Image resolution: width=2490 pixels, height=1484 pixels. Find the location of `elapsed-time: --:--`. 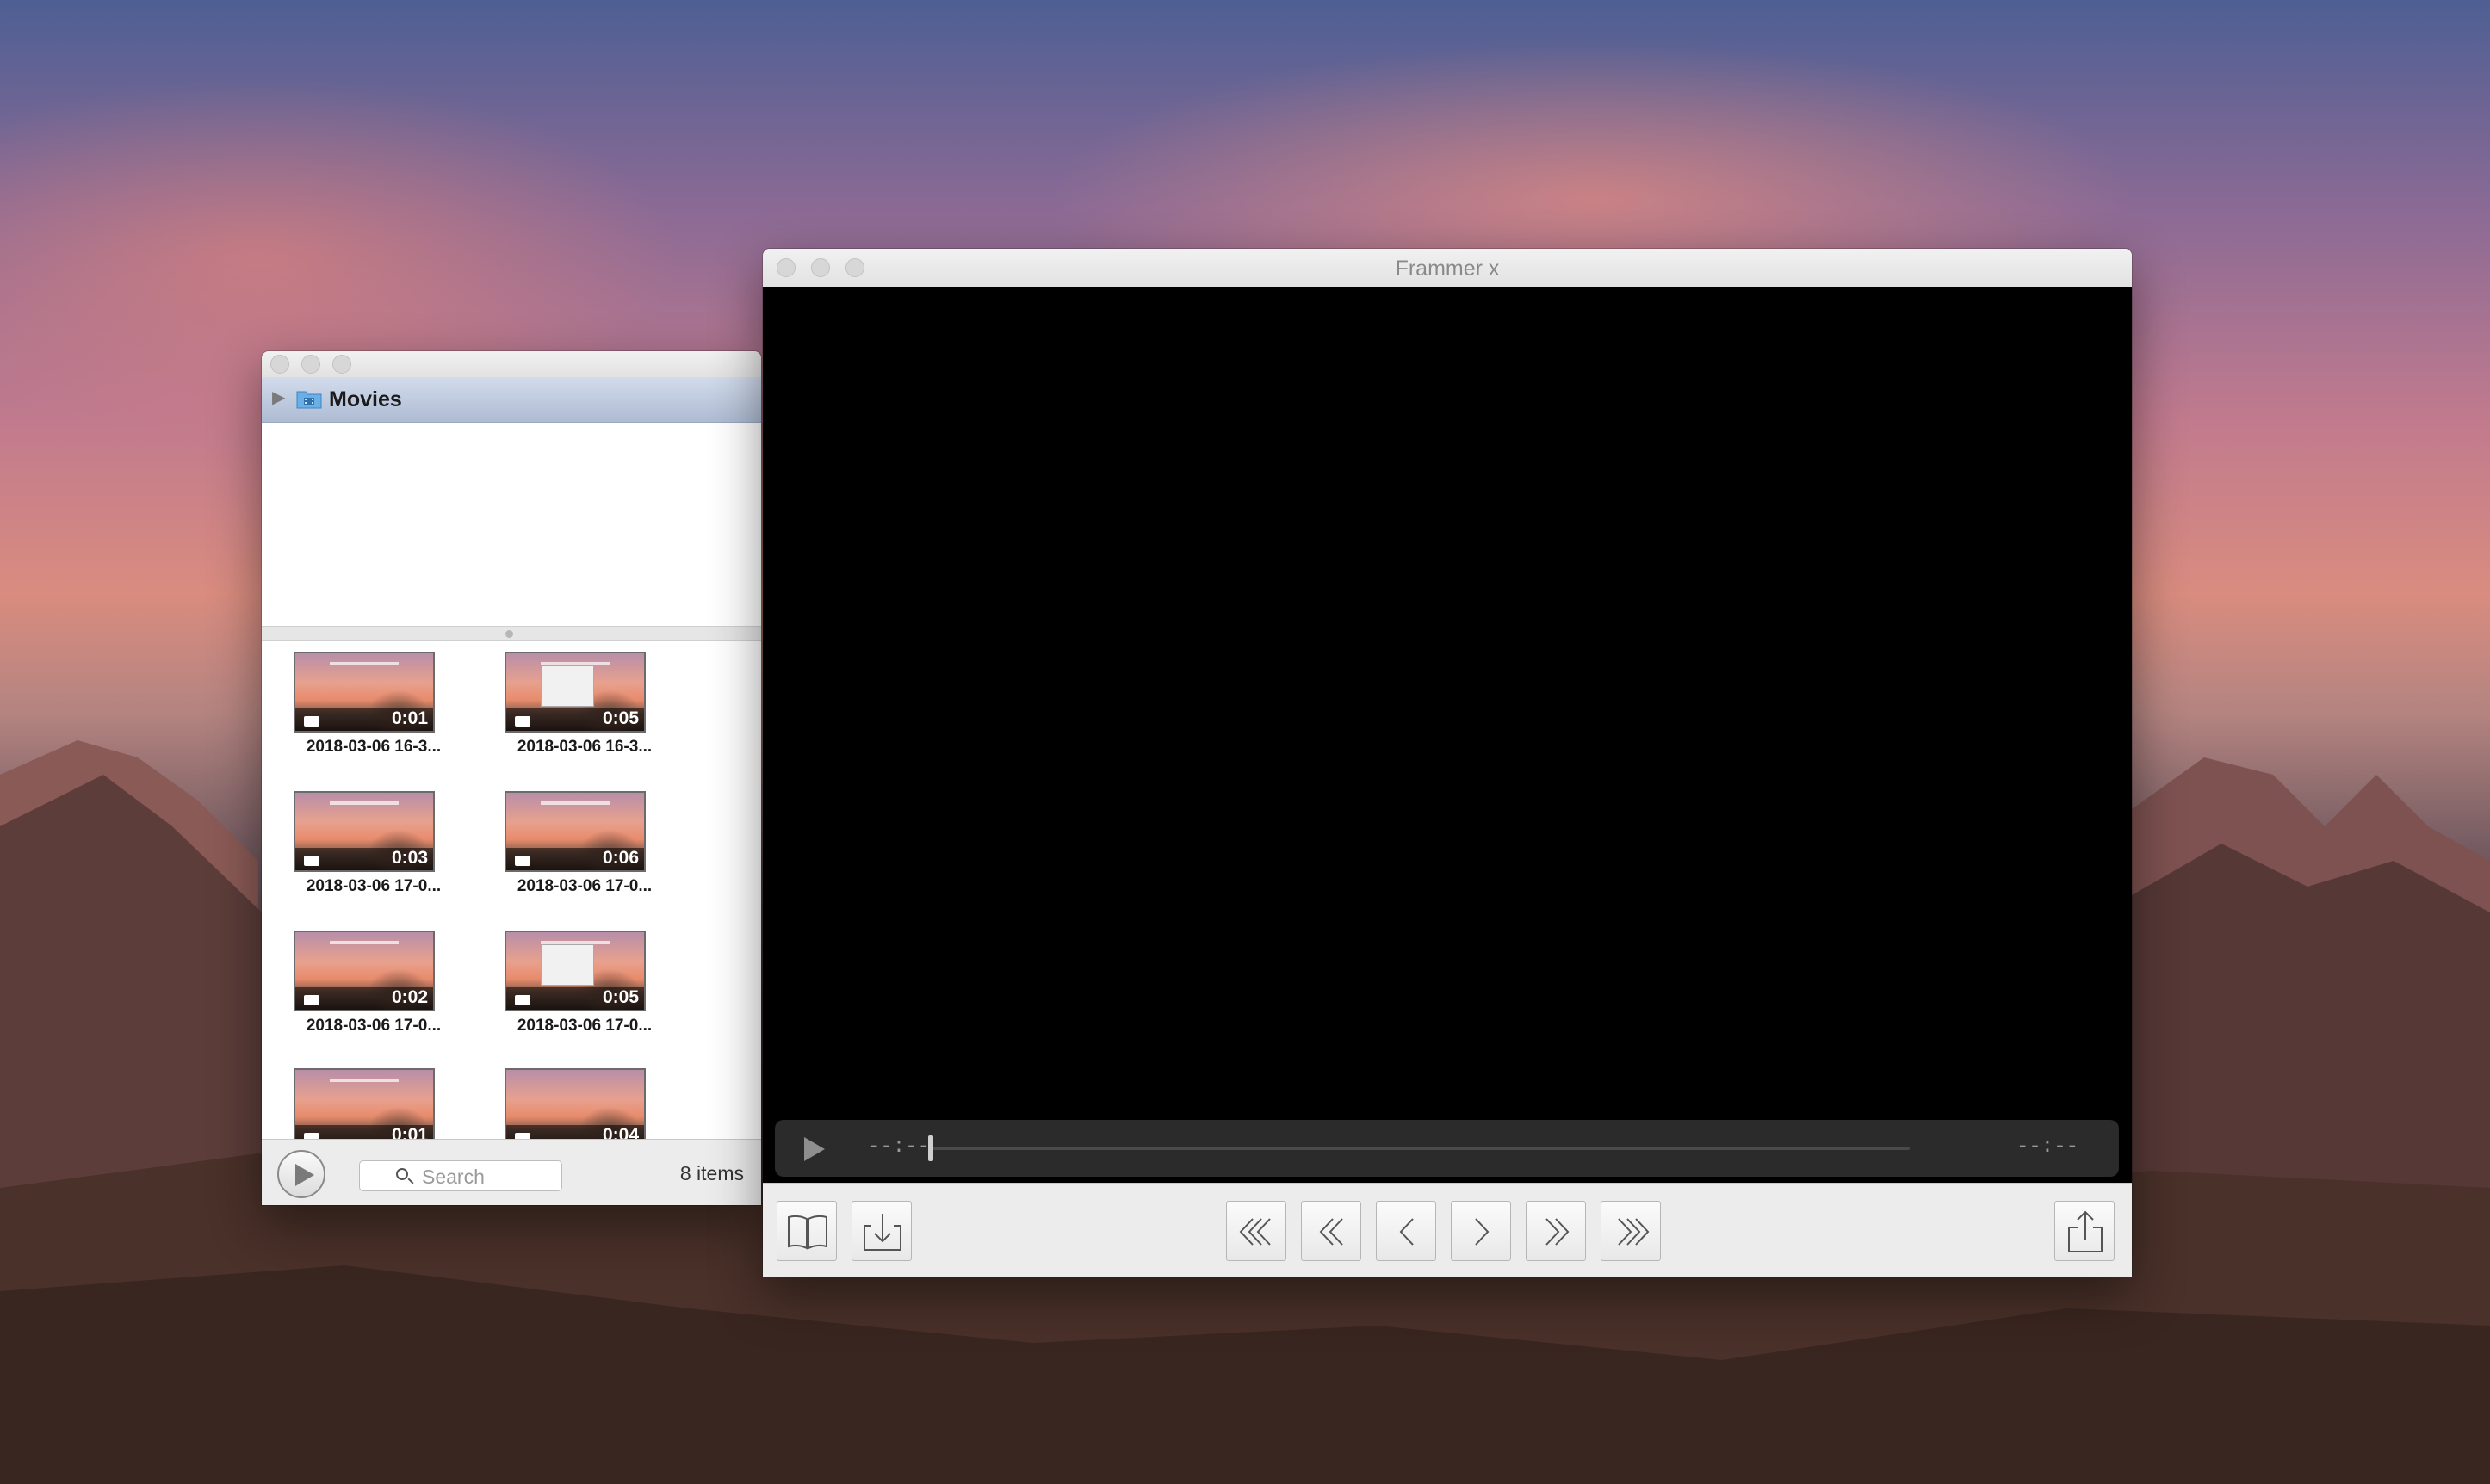

elapsed-time: --:-- is located at coordinates (900, 1147).